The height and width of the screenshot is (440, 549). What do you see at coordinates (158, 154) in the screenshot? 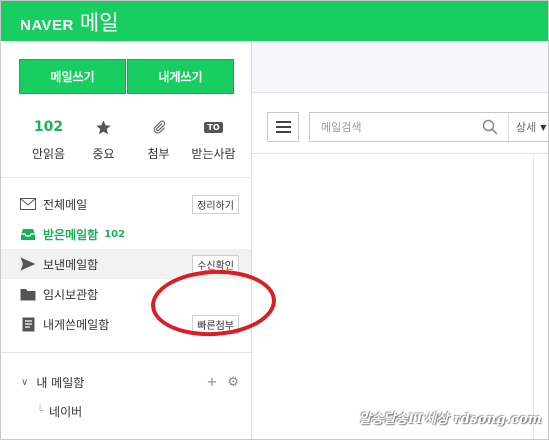
I see `filter-attachment-label: 첨부` at bounding box center [158, 154].